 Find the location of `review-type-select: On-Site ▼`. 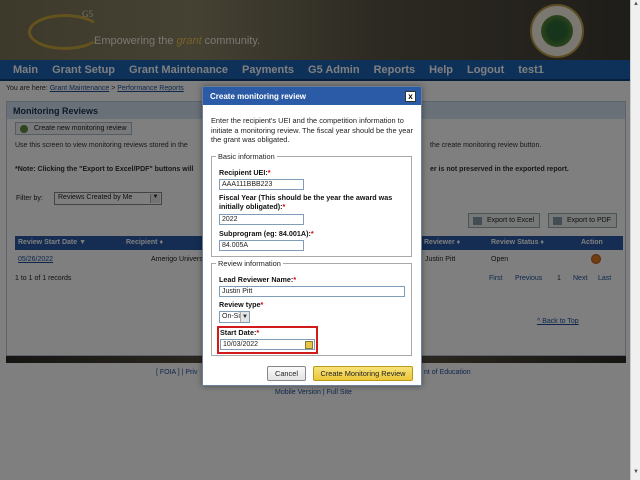

review-type-select: On-Site ▼ is located at coordinates (234, 317).